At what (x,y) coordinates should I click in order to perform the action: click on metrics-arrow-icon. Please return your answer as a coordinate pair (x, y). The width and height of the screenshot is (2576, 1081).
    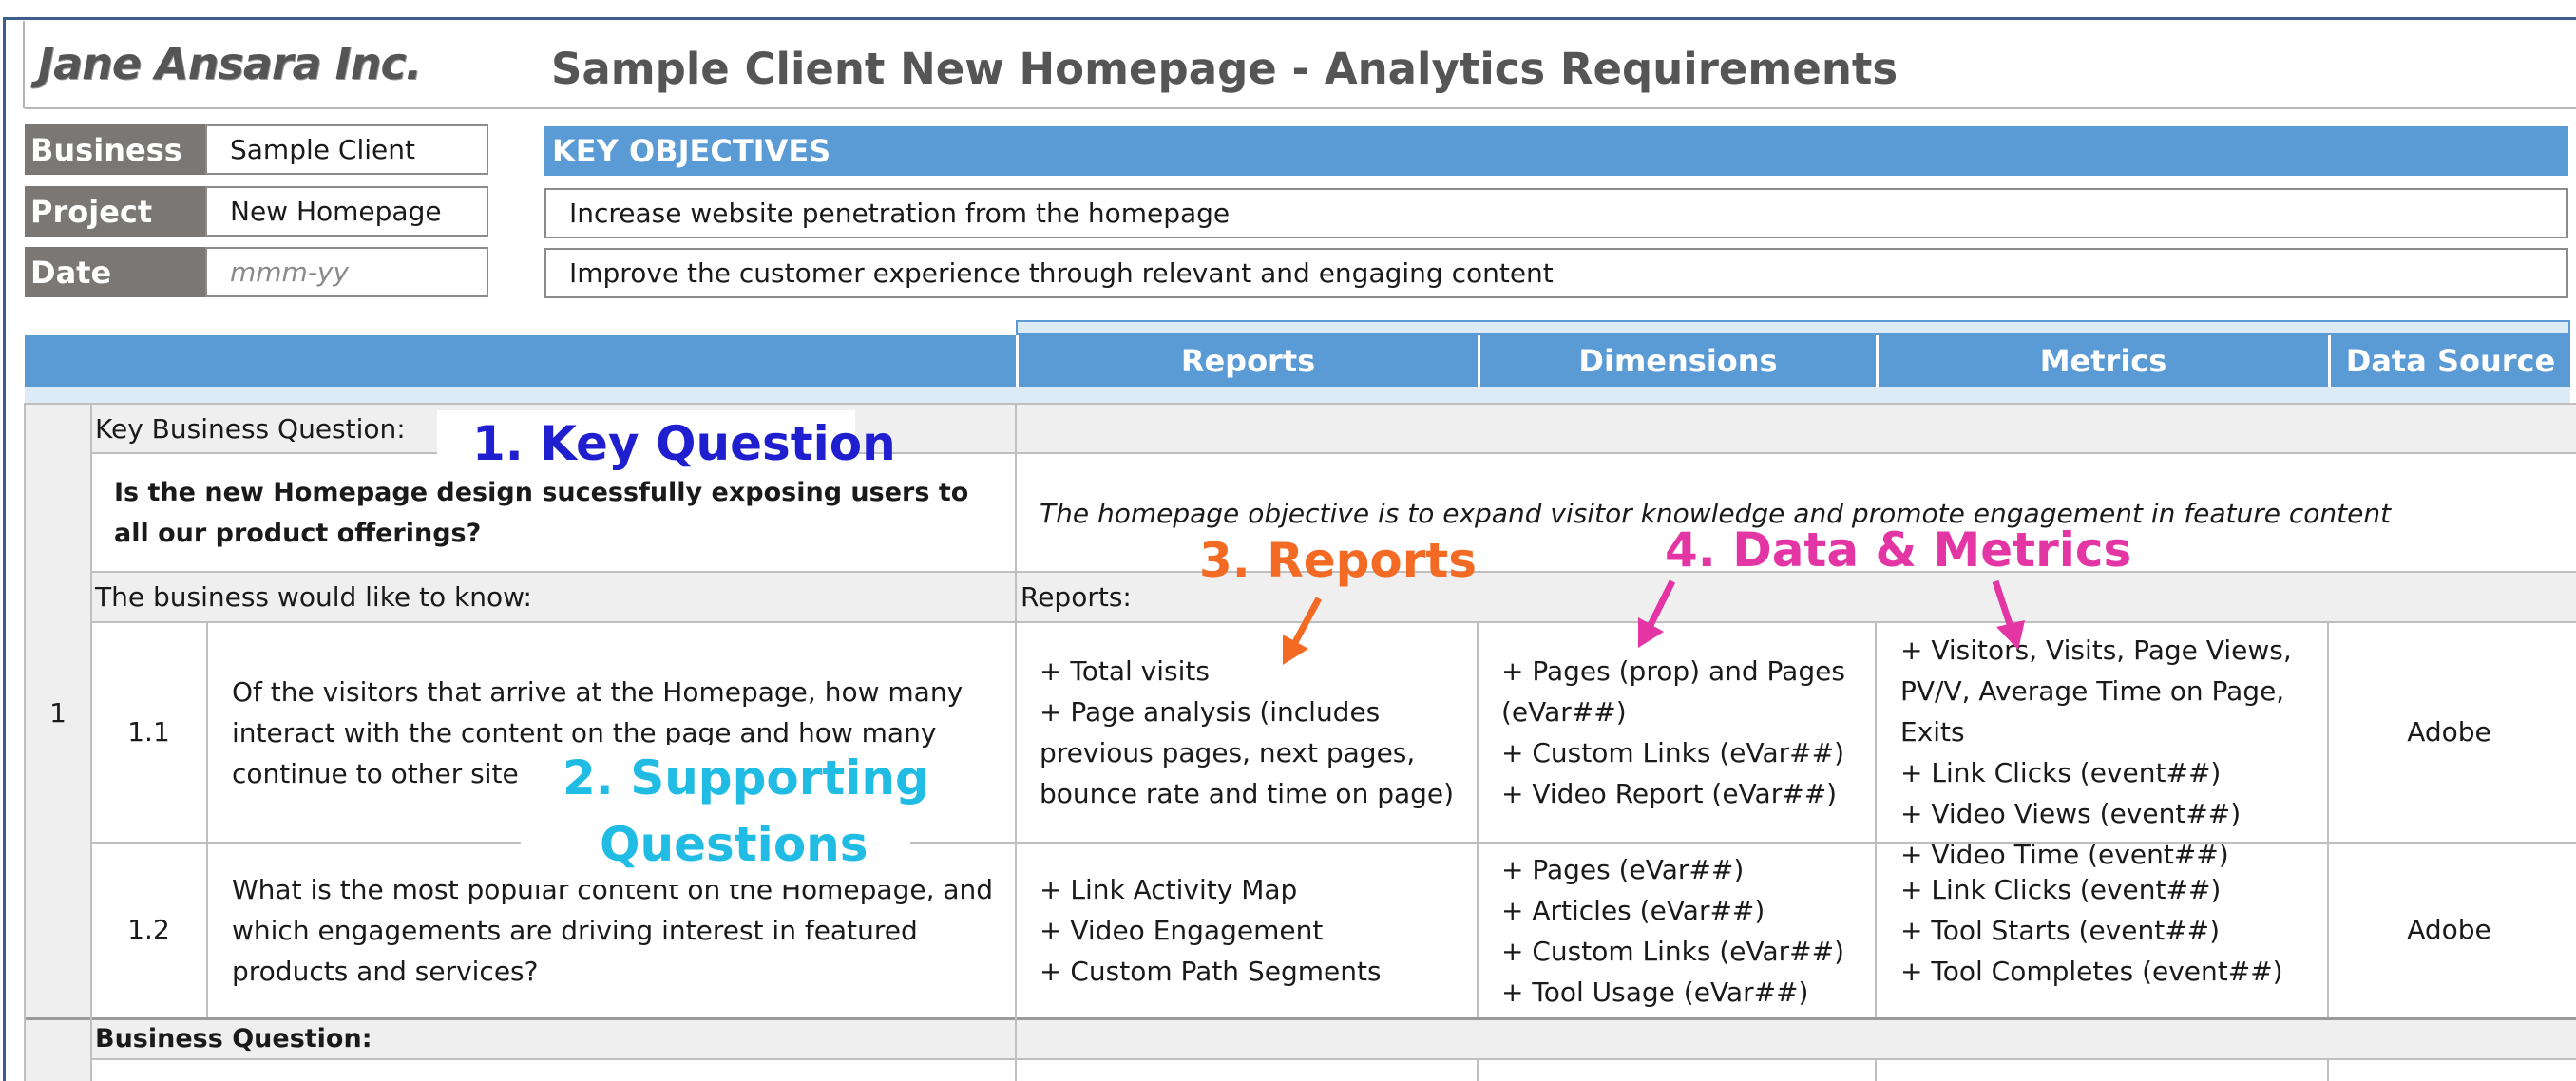
    Looking at the image, I should click on (2008, 614).